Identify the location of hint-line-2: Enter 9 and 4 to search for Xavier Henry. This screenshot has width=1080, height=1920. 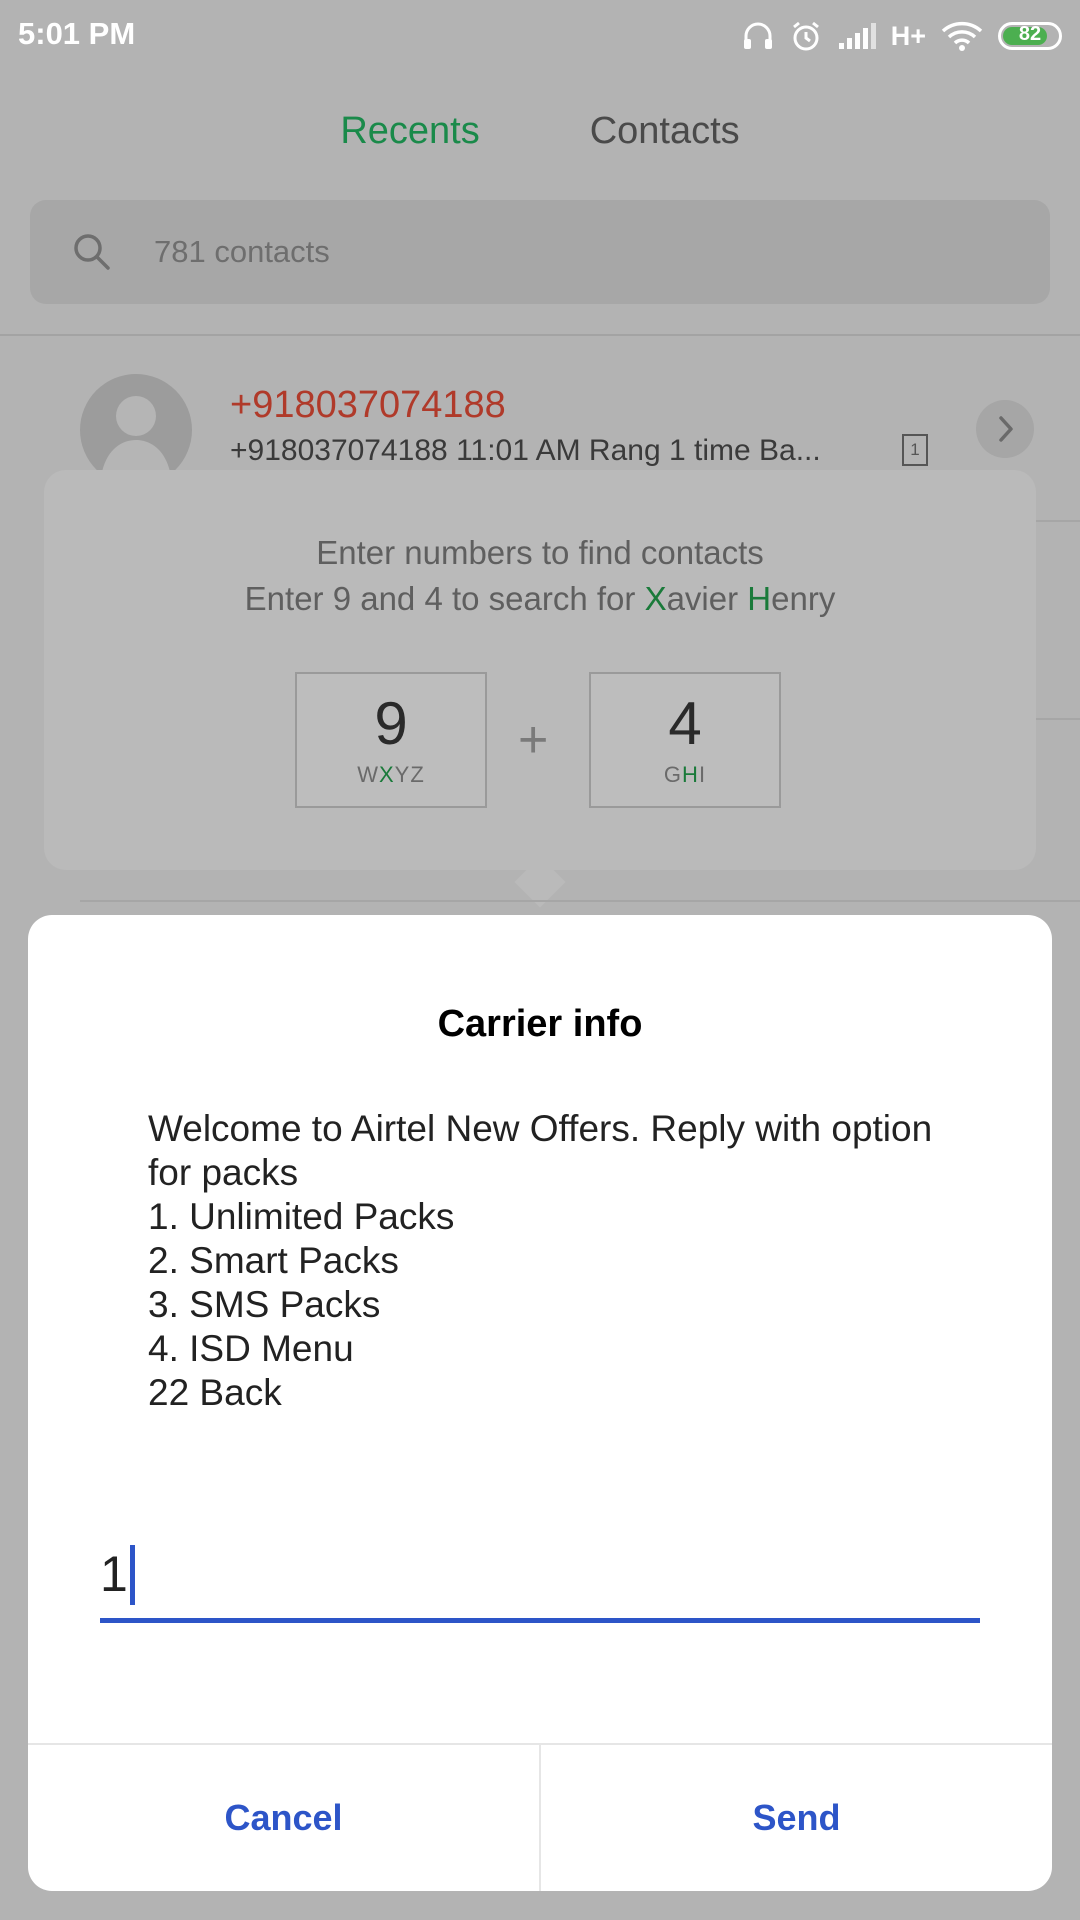
(540, 599).